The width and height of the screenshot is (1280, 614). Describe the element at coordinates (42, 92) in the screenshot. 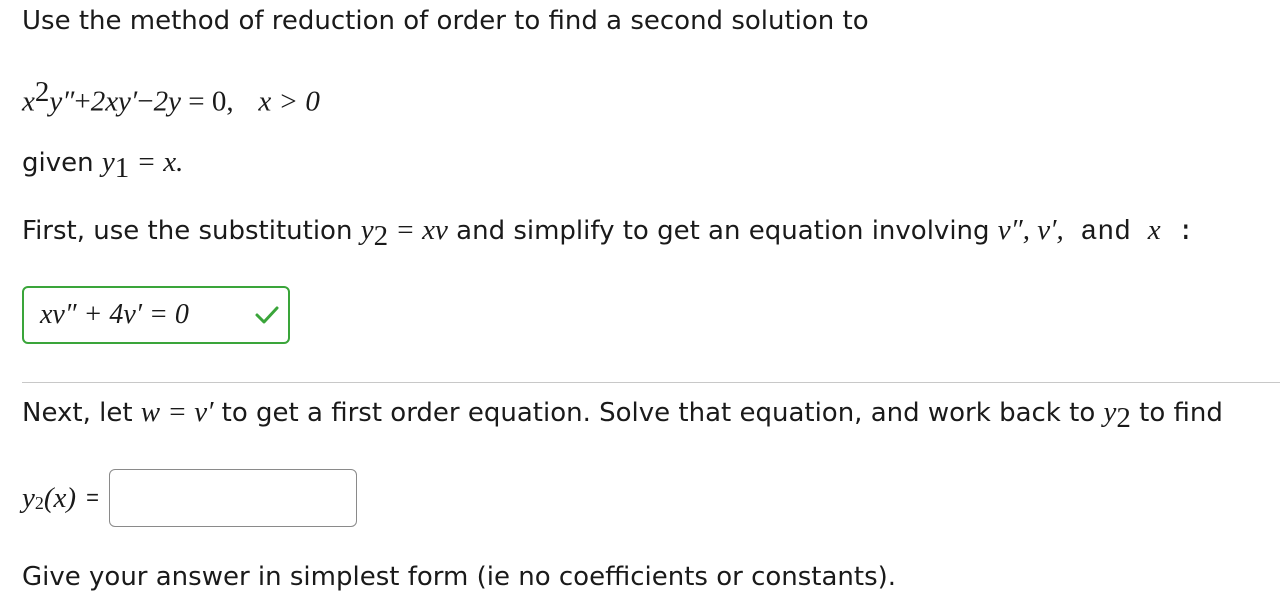

I see `eq-term1-exponent: 2` at that location.